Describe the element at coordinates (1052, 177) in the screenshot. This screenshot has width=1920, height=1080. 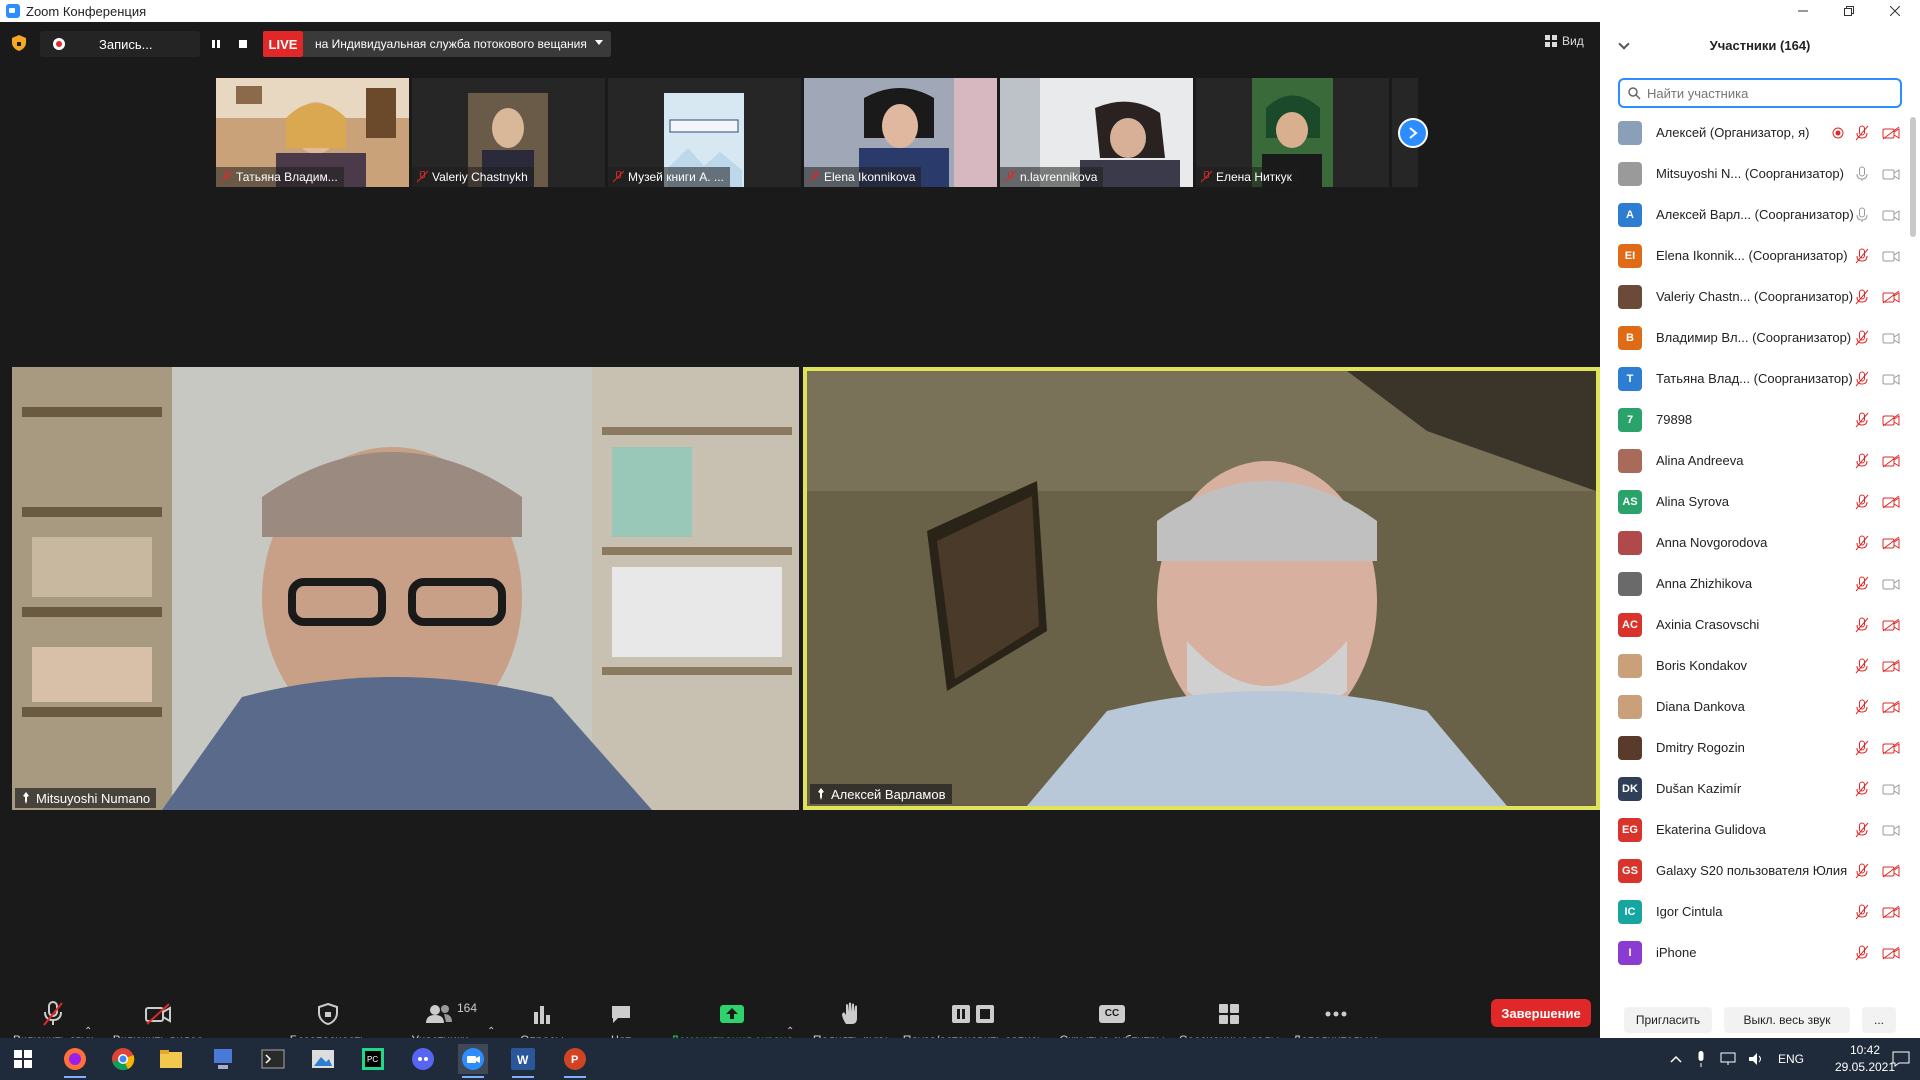
I see `participant-name-tag: n.lavrennikova` at that location.